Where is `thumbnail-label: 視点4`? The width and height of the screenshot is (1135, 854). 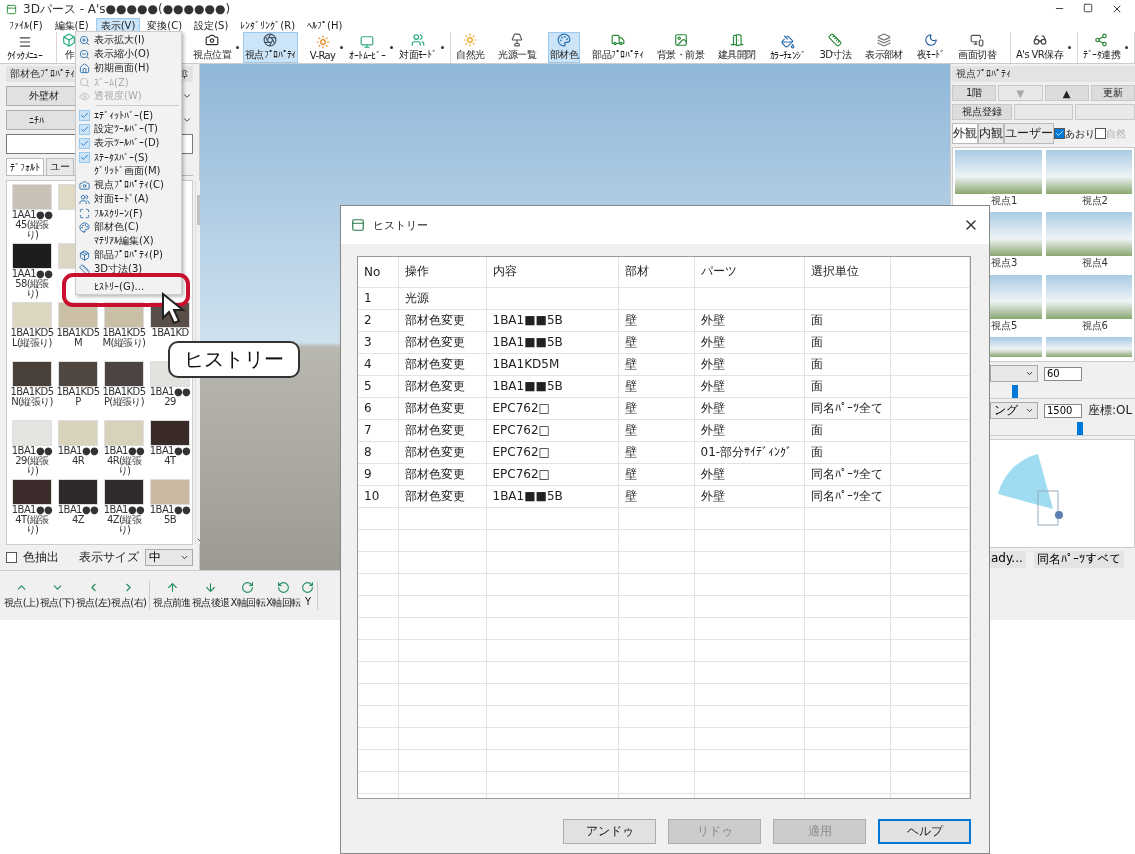 thumbnail-label: 視点4 is located at coordinates (1094, 263).